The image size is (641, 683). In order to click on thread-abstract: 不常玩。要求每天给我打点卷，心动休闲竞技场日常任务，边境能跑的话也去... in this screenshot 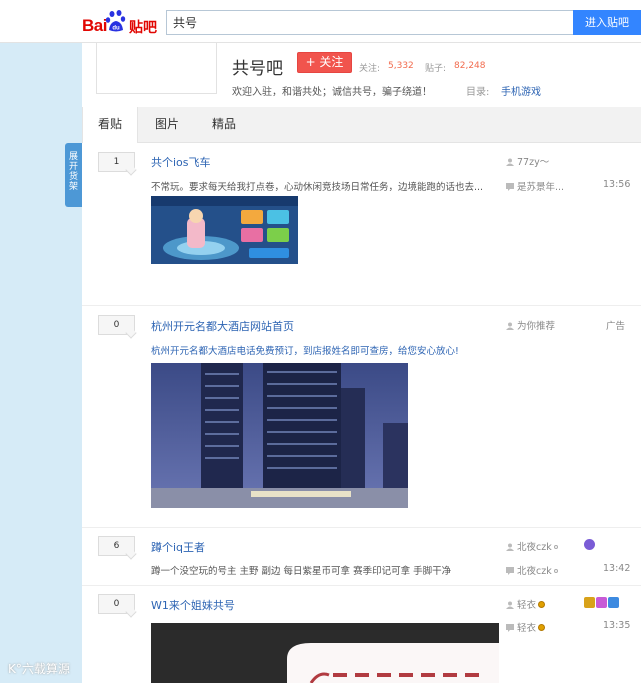, I will do `click(317, 187)`.